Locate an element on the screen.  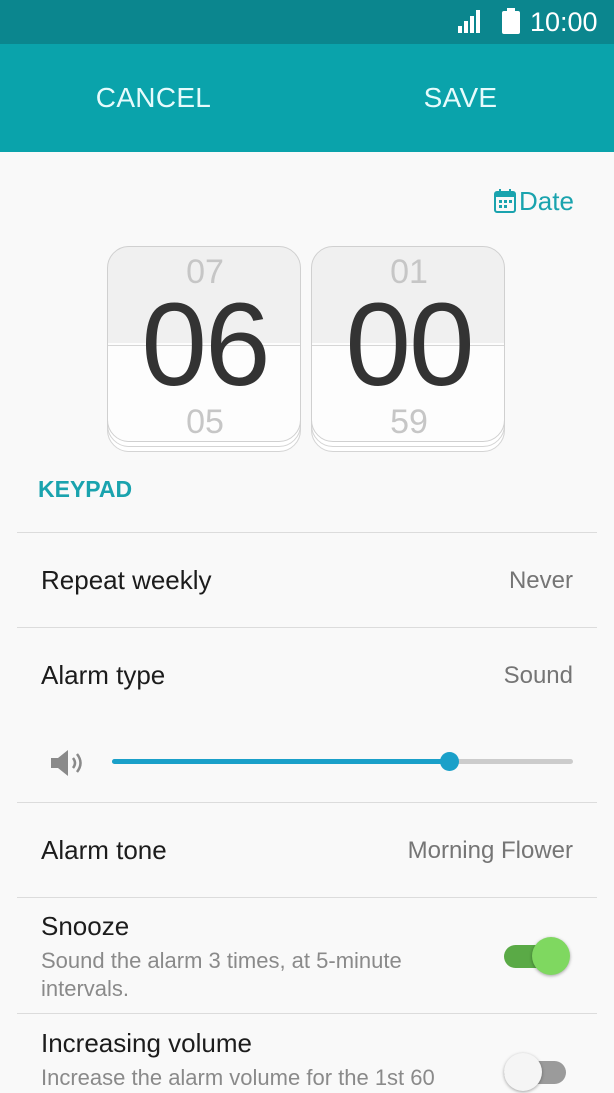
speaker-icon is located at coordinates (66, 763).